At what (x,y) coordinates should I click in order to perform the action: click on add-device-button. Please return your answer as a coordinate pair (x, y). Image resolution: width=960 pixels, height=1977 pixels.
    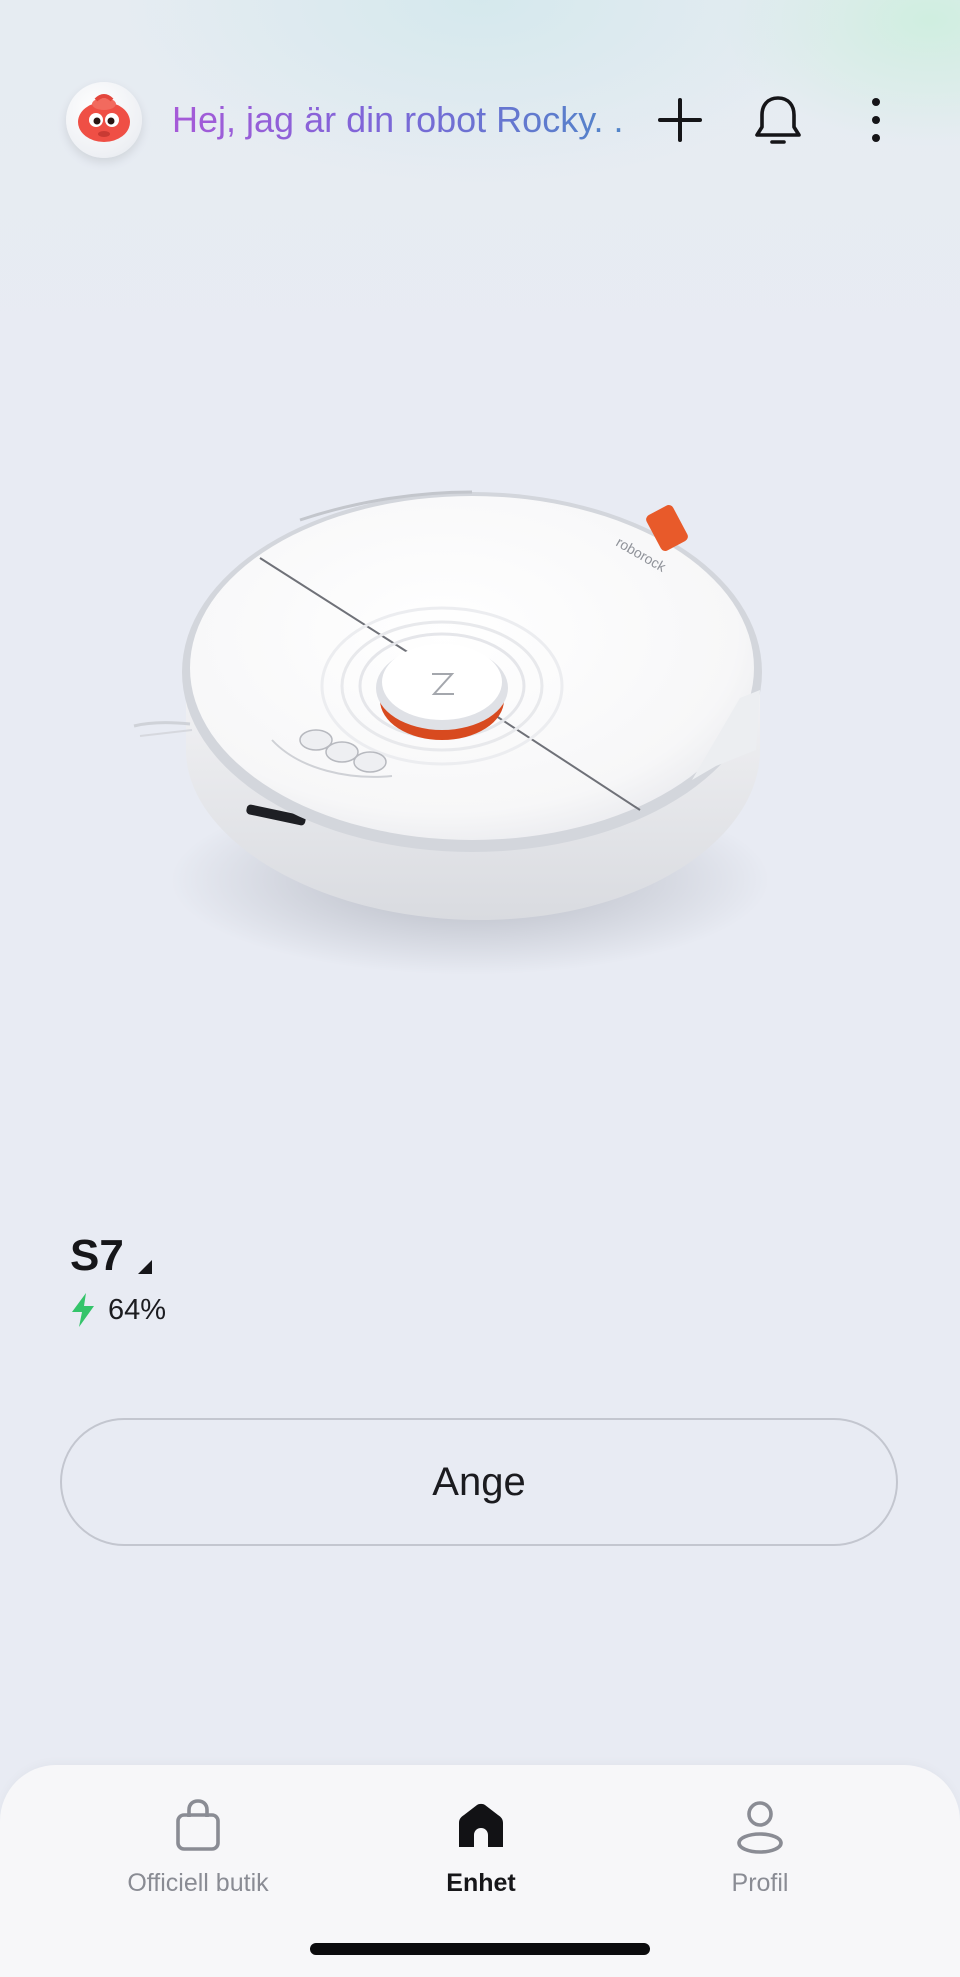
    Looking at the image, I should click on (680, 120).